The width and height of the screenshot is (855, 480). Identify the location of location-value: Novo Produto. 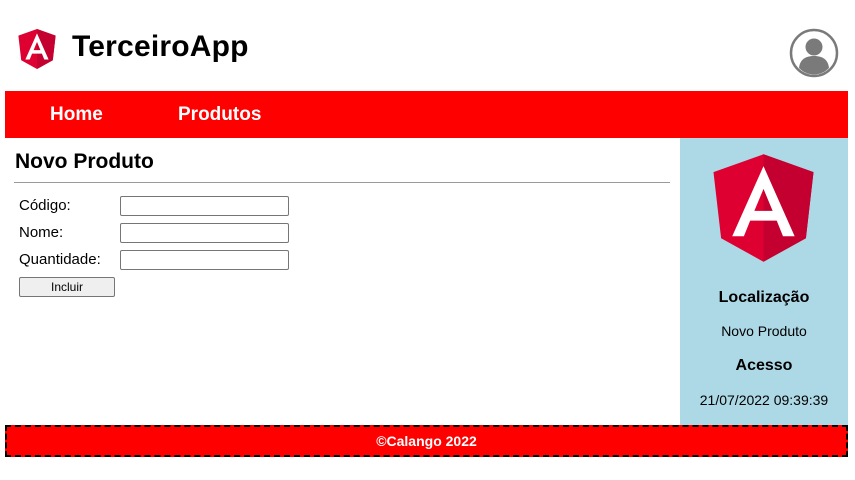
(764, 331).